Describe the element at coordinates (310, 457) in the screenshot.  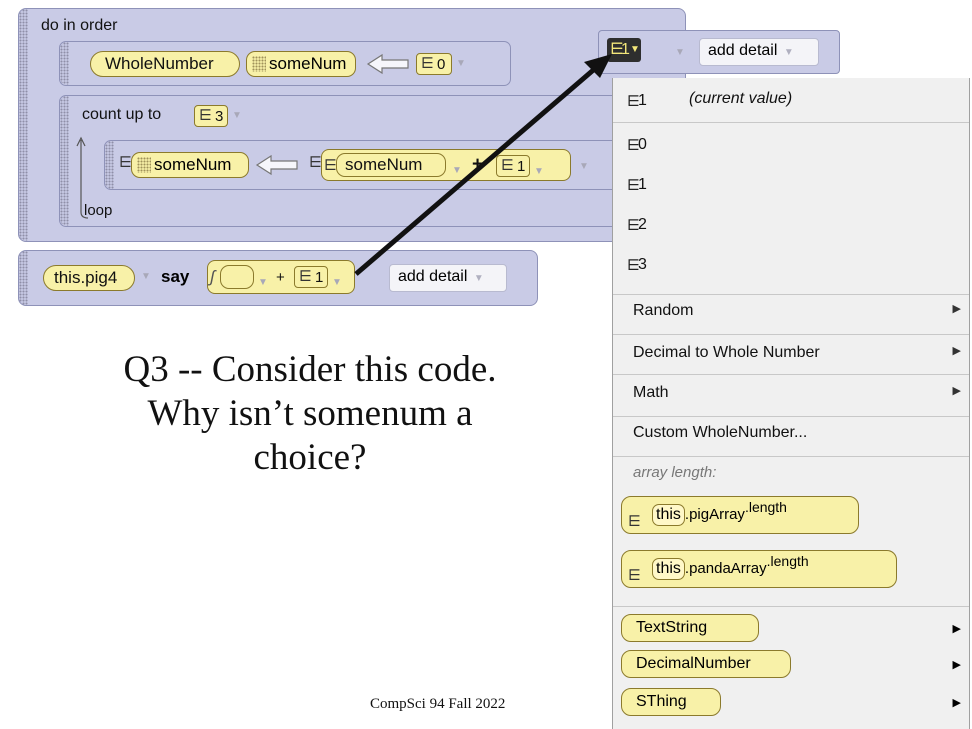
I see `question-line-3: choice?` at that location.